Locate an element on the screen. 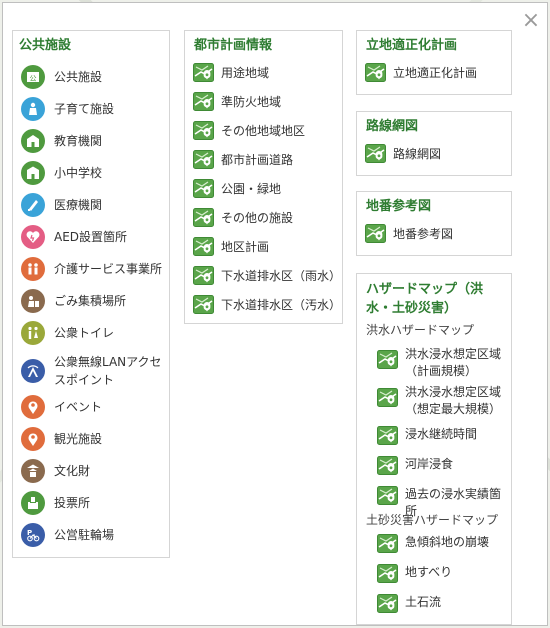  lot-reference-title: 地番参考図 is located at coordinates (399, 206).